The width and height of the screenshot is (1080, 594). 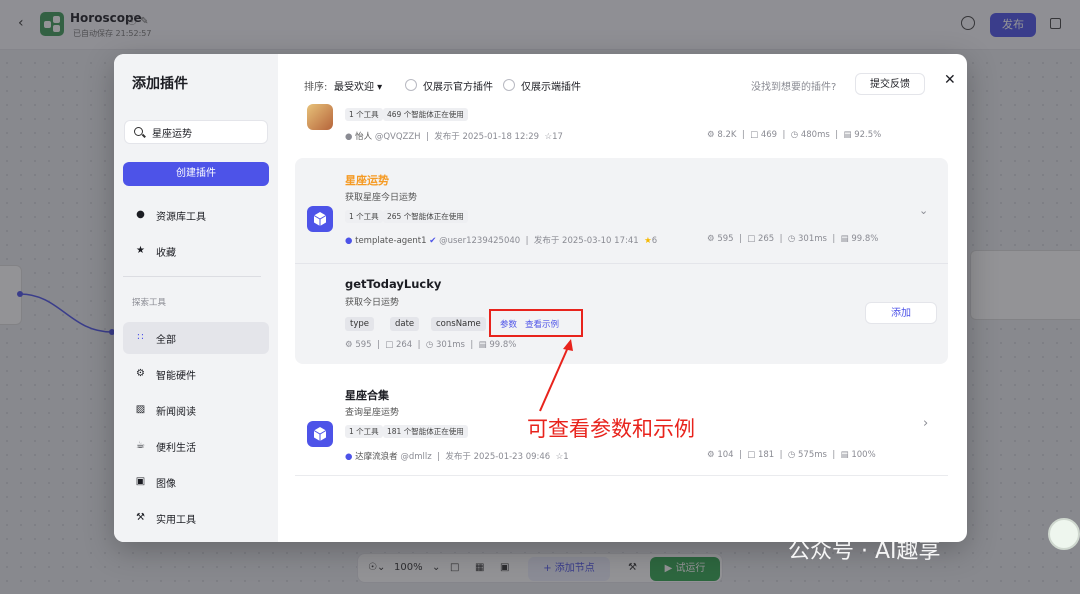 I want to click on add-tool-button: 添加, so click(x=901, y=313).